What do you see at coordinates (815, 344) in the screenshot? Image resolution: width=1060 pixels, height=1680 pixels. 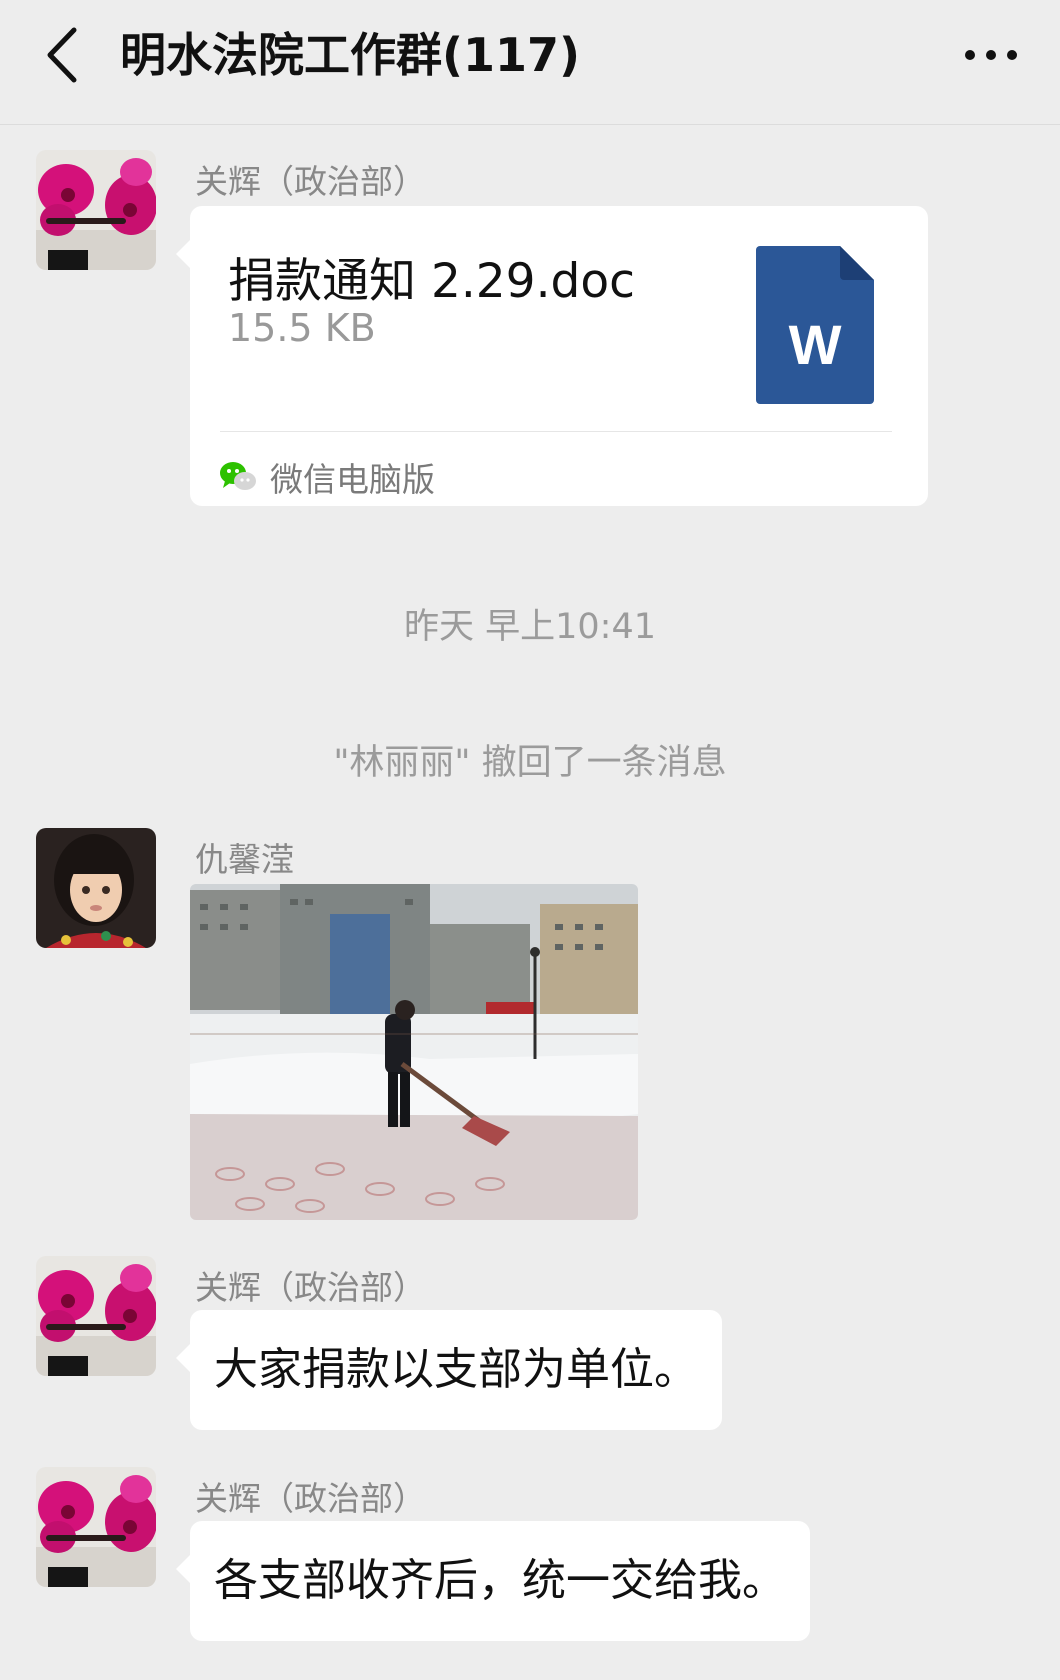 I see `file-badge-letter: W` at bounding box center [815, 344].